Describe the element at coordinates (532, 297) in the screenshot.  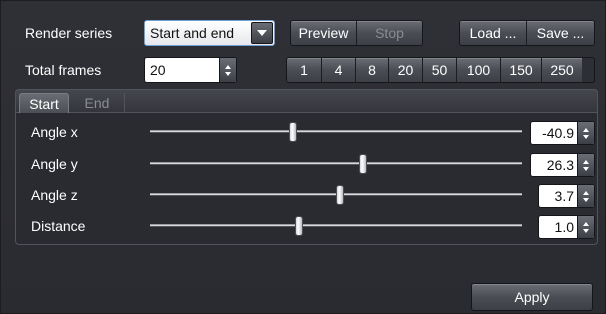
I see `apply-button: Apply` at that location.